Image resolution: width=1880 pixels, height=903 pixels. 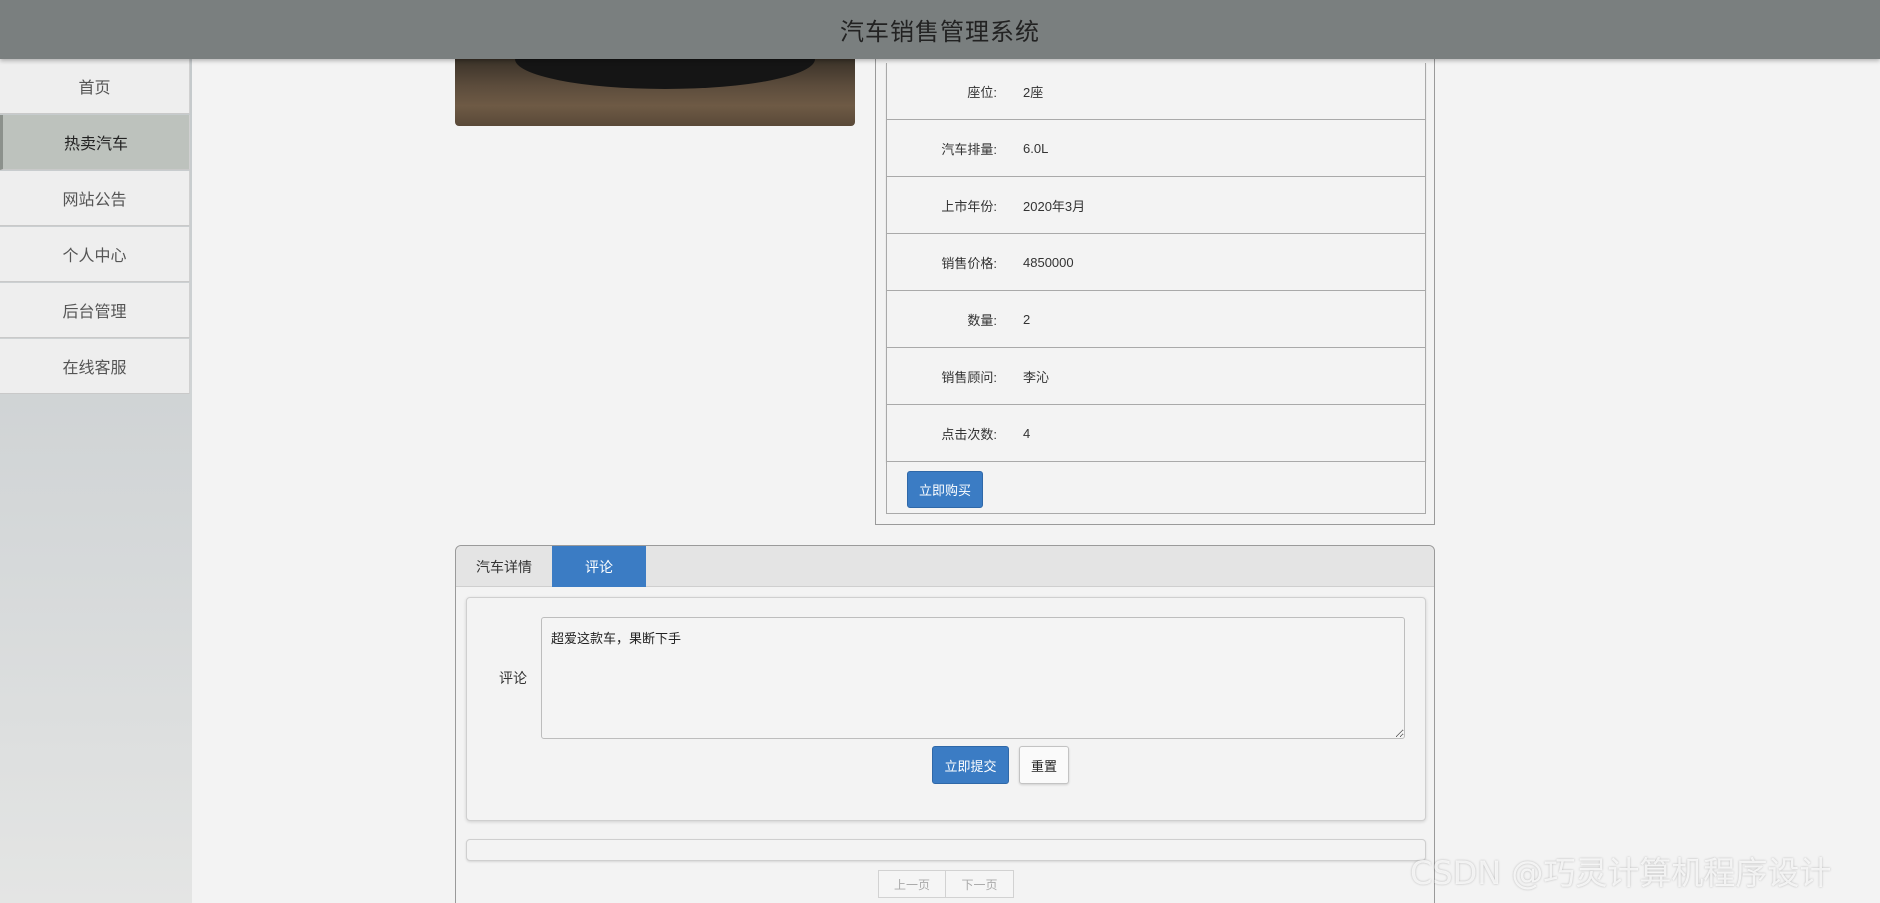 I want to click on buy-now-button: 立即购买, so click(x=945, y=489).